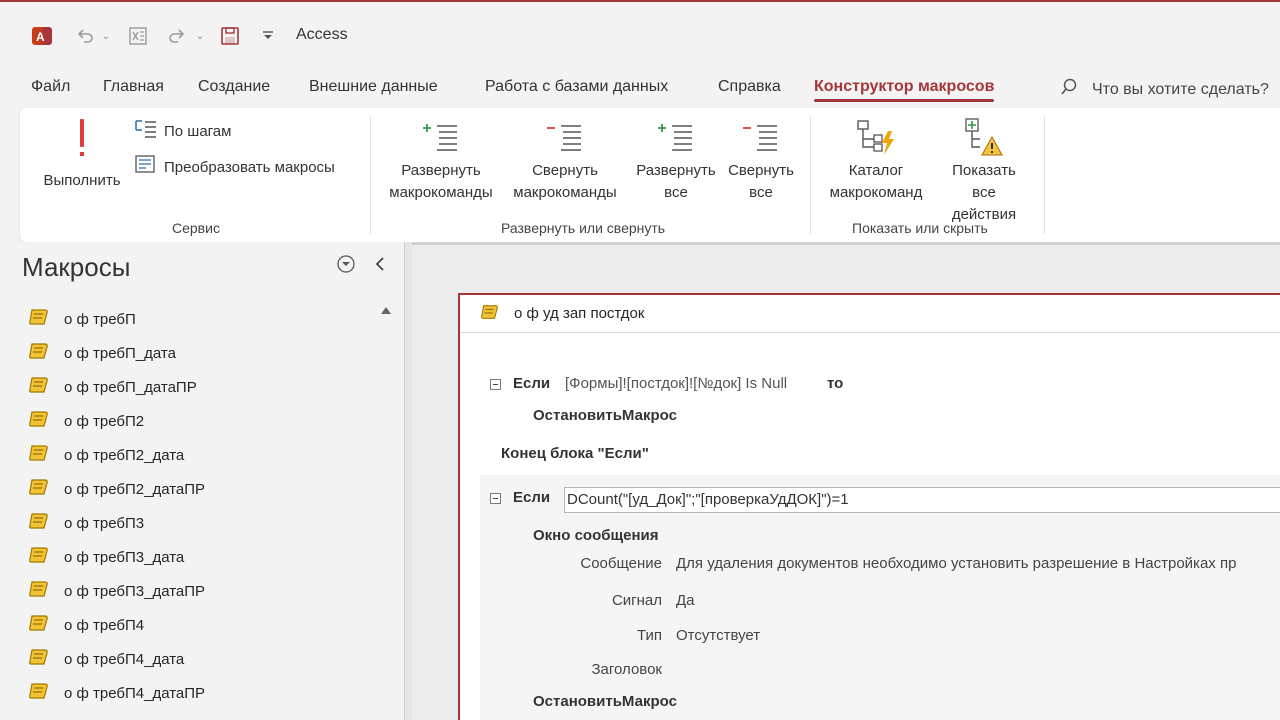  Describe the element at coordinates (685, 600) in the screenshot. I see `arg-beep-value: Да` at that location.